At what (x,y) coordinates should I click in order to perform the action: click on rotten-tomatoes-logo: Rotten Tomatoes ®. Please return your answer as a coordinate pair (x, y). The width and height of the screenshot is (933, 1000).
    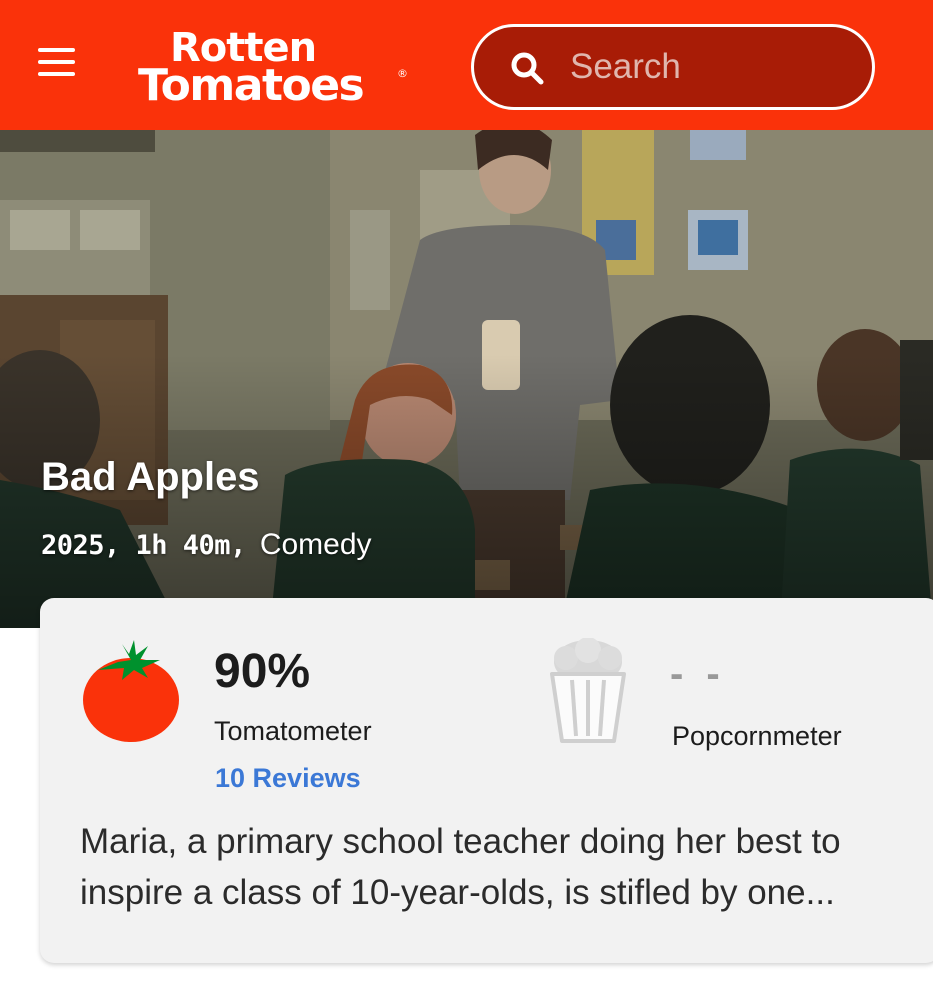
    Looking at the image, I should click on (273, 67).